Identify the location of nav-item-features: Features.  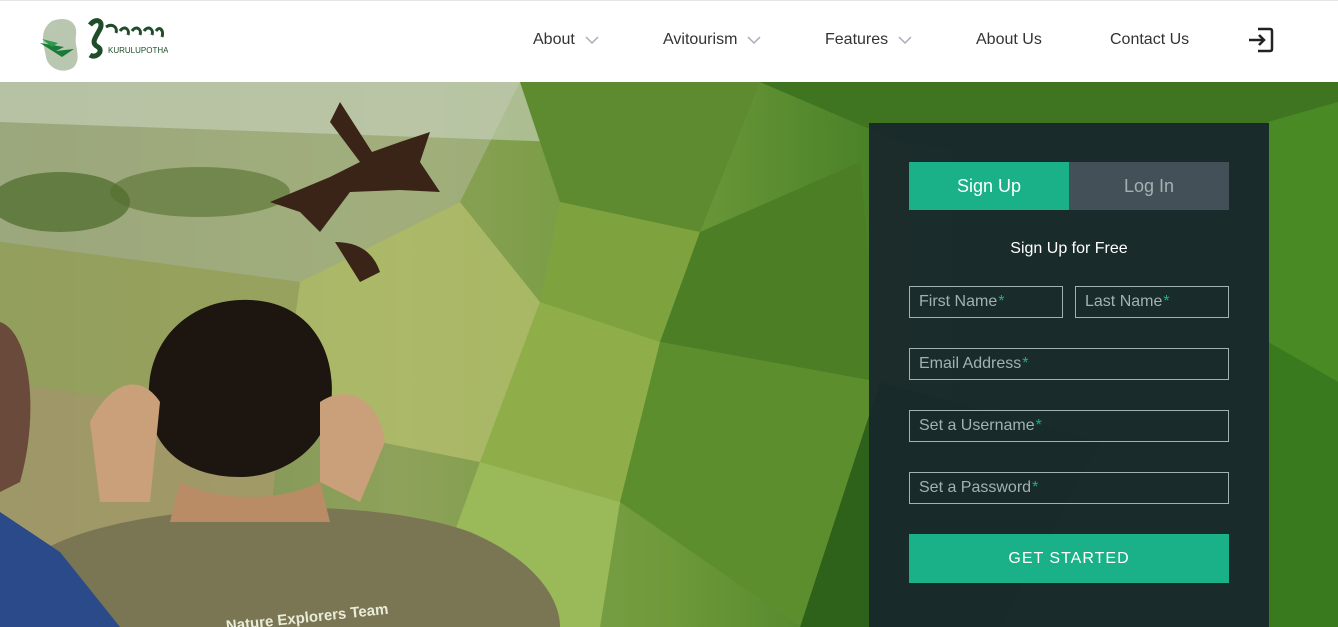
(868, 40).